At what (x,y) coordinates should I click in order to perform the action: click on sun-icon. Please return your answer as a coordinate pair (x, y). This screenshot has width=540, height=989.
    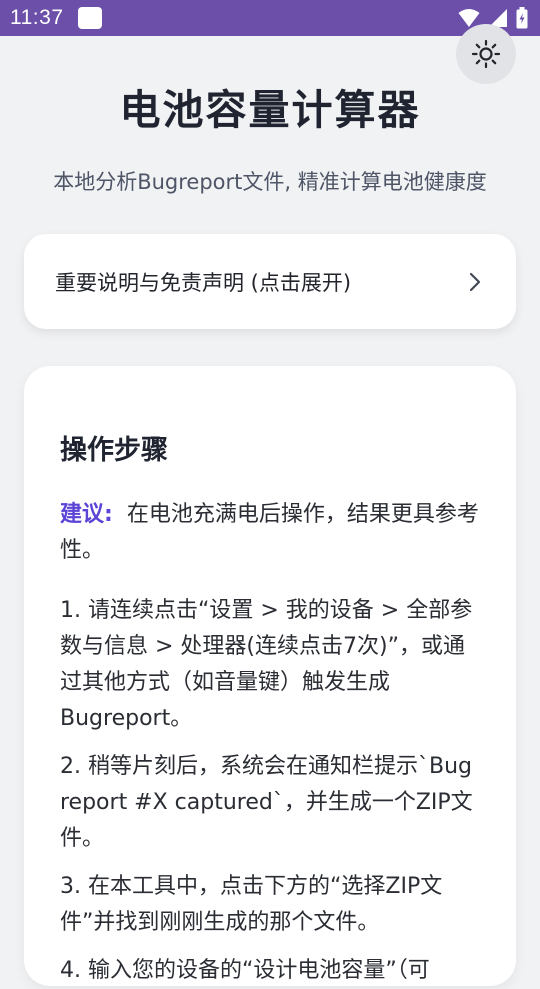
    Looking at the image, I should click on (486, 54).